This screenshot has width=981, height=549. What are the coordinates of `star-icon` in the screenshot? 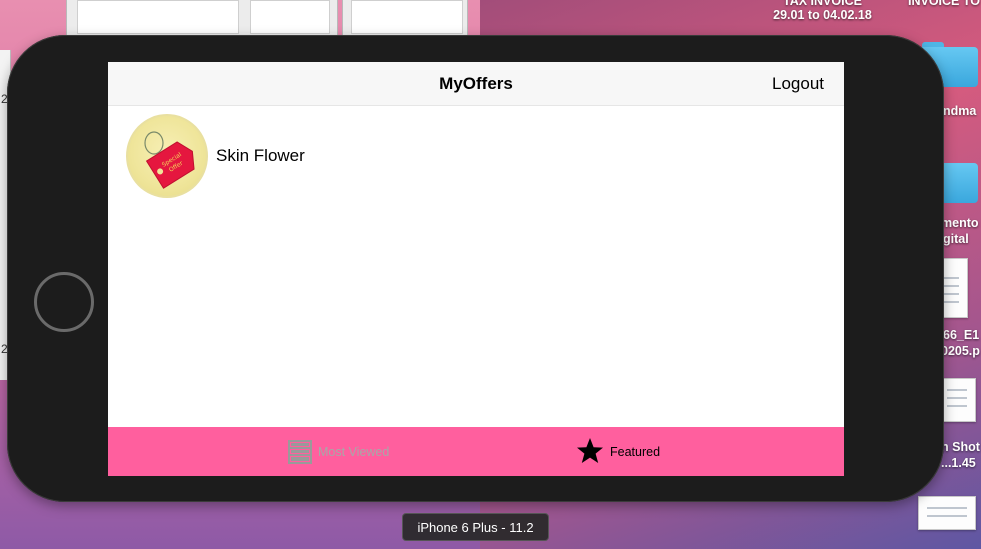 It's located at (590, 450).